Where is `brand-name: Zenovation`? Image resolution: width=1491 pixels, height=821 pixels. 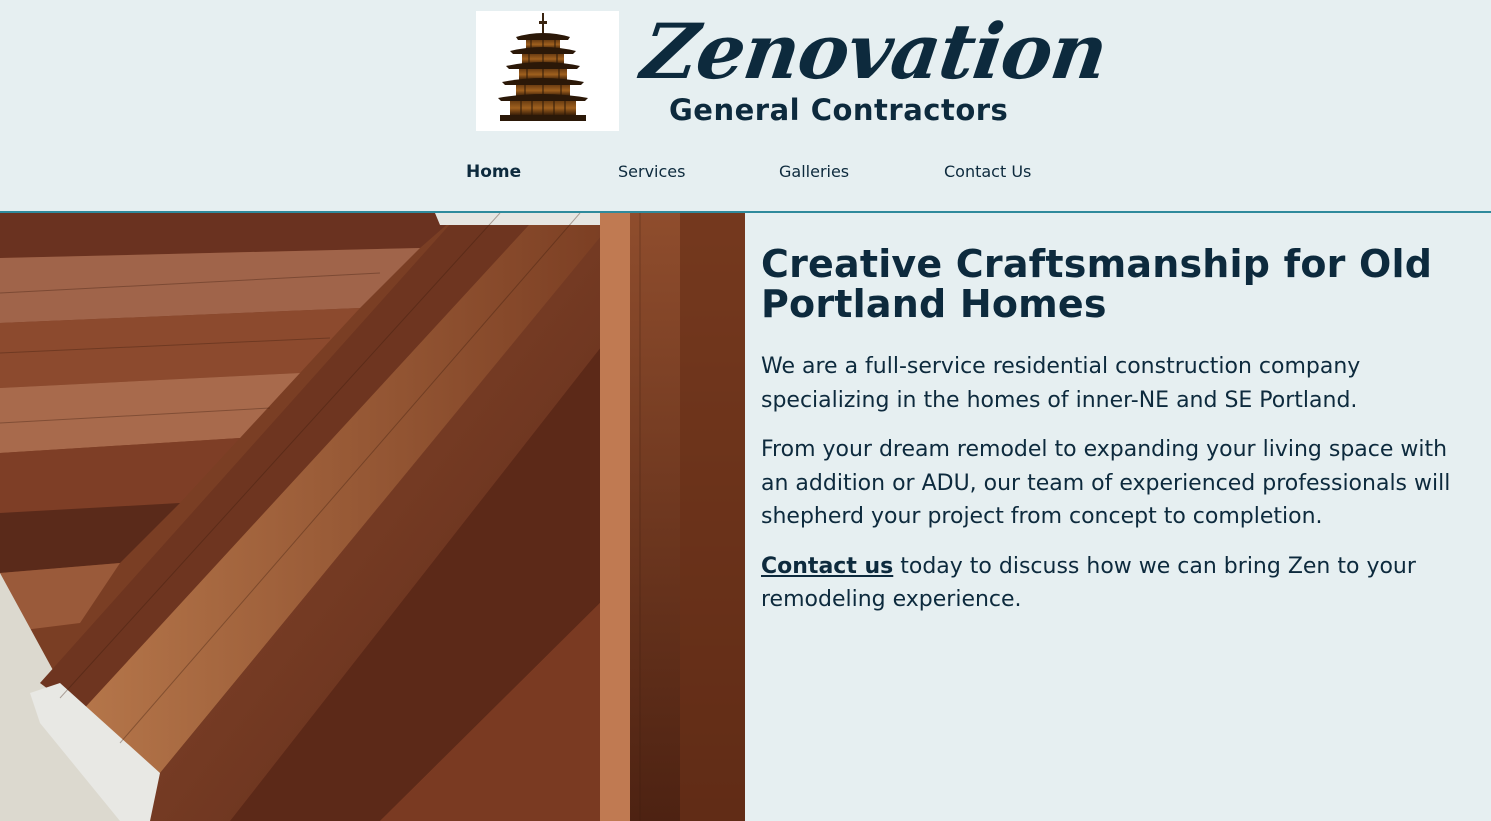
brand-name: Zenovation is located at coordinates (874, 52).